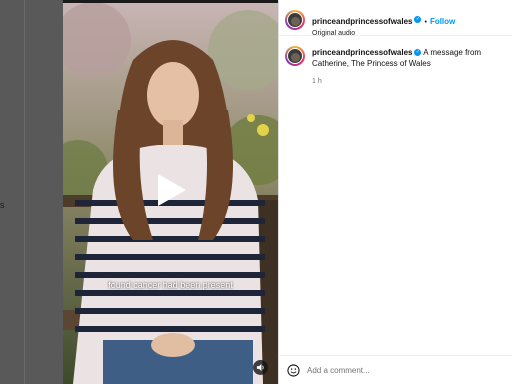 The height and width of the screenshot is (384, 512). I want to click on avatar, so click(295, 20).